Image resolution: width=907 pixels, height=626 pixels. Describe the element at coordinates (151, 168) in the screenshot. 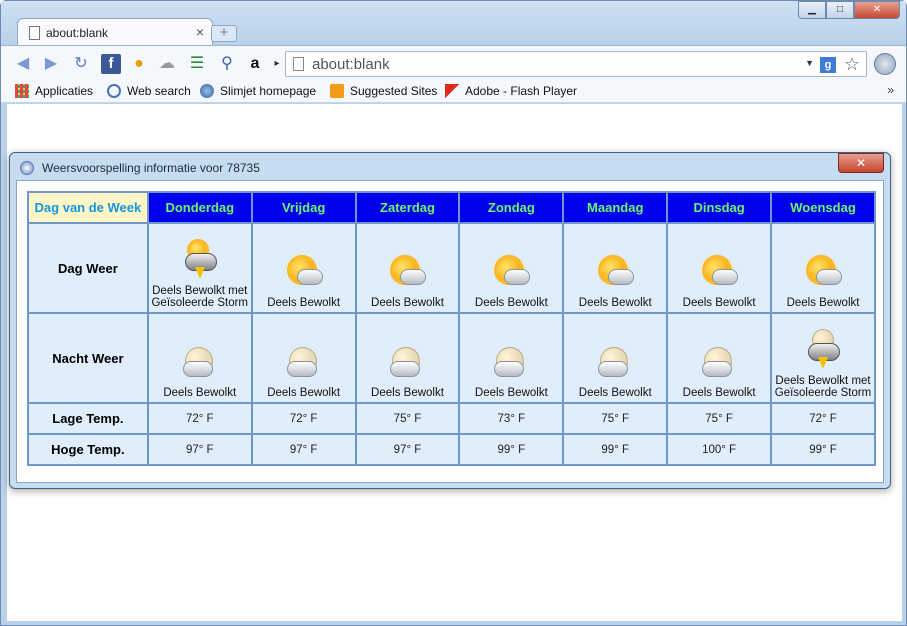

I see `dialog-title: Weersvoorspelling informatie voor 78735` at that location.